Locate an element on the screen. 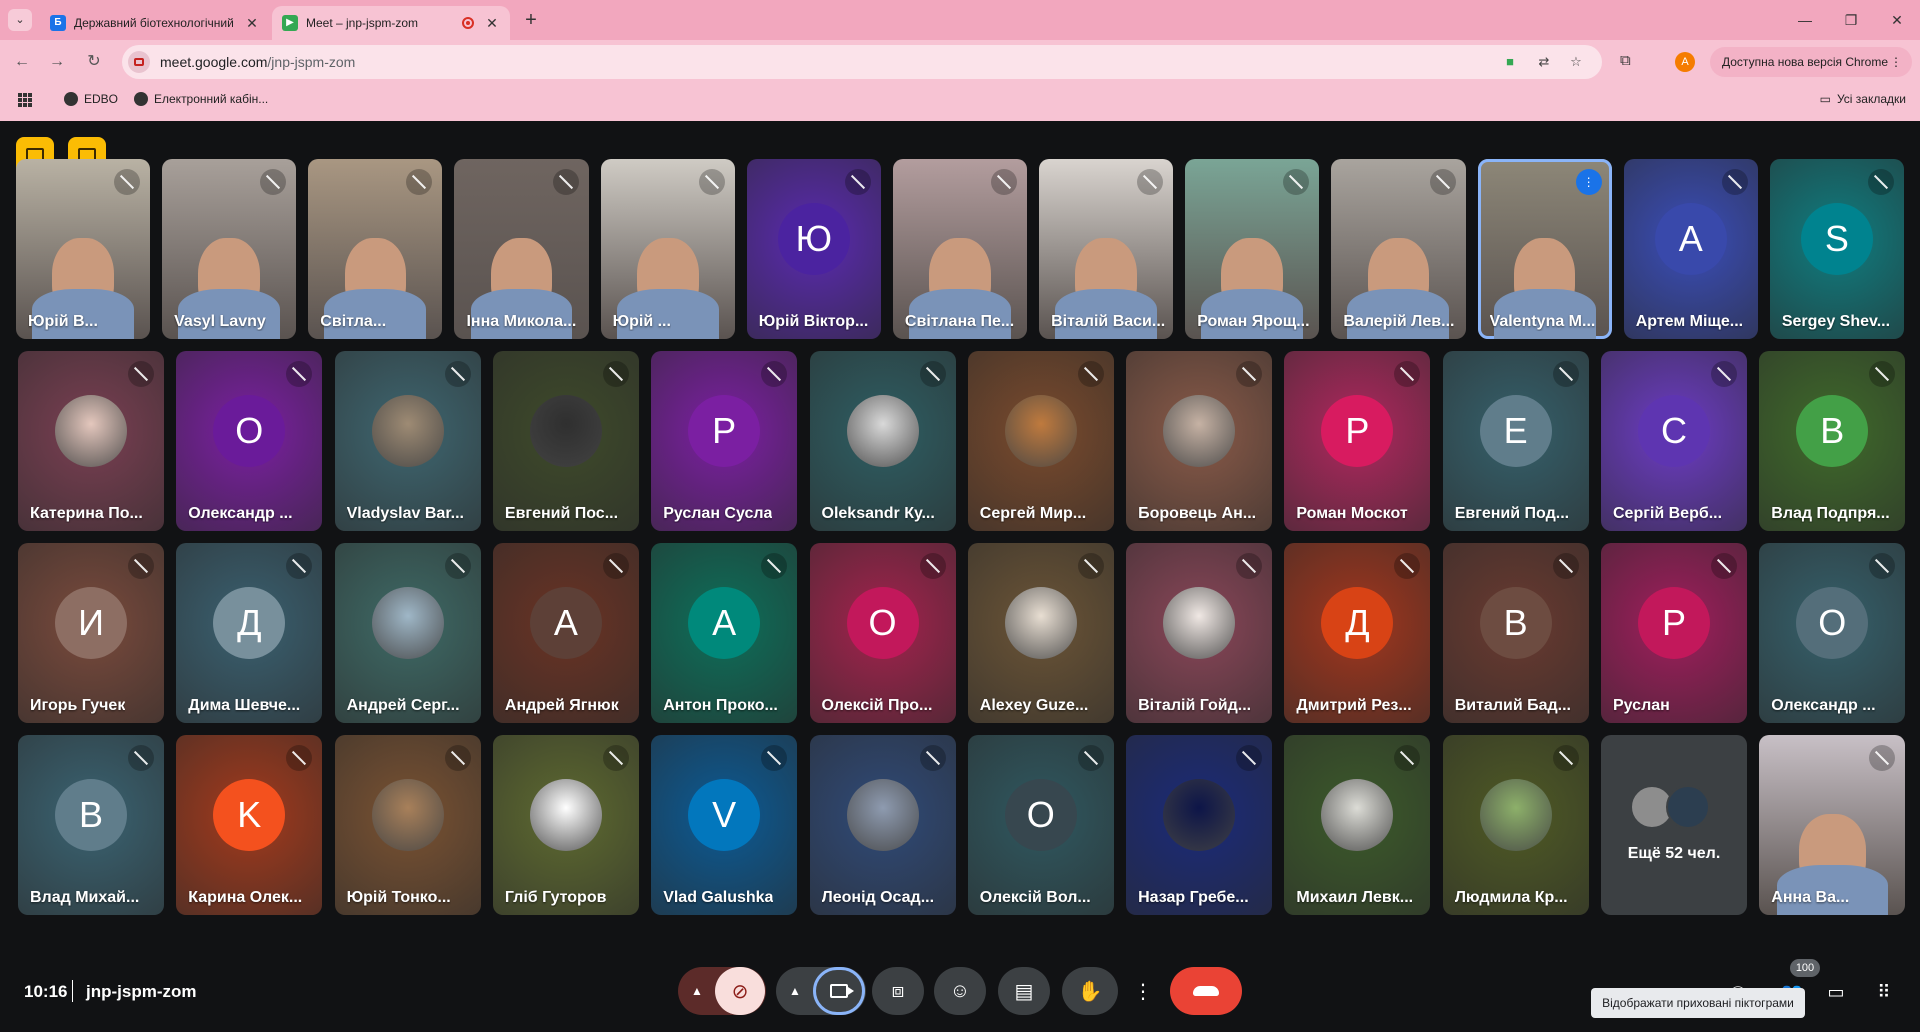 The height and width of the screenshot is (1032, 1920). raise-hand-button: ✋ is located at coordinates (1090, 991).